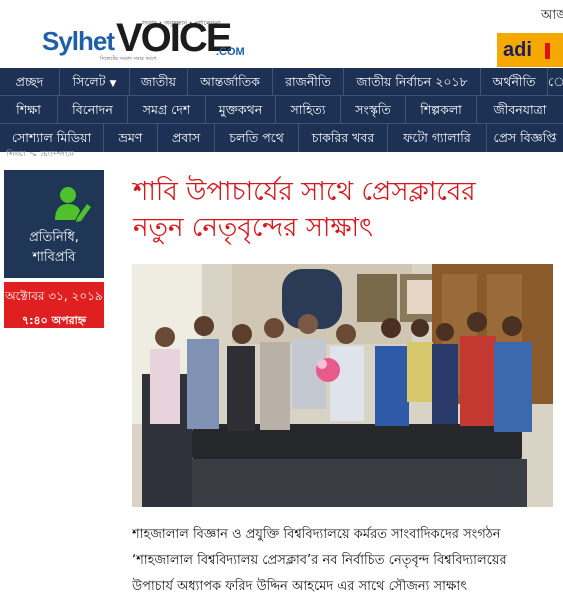  I want to click on logo-sylhet: Sylhet, so click(78, 41).